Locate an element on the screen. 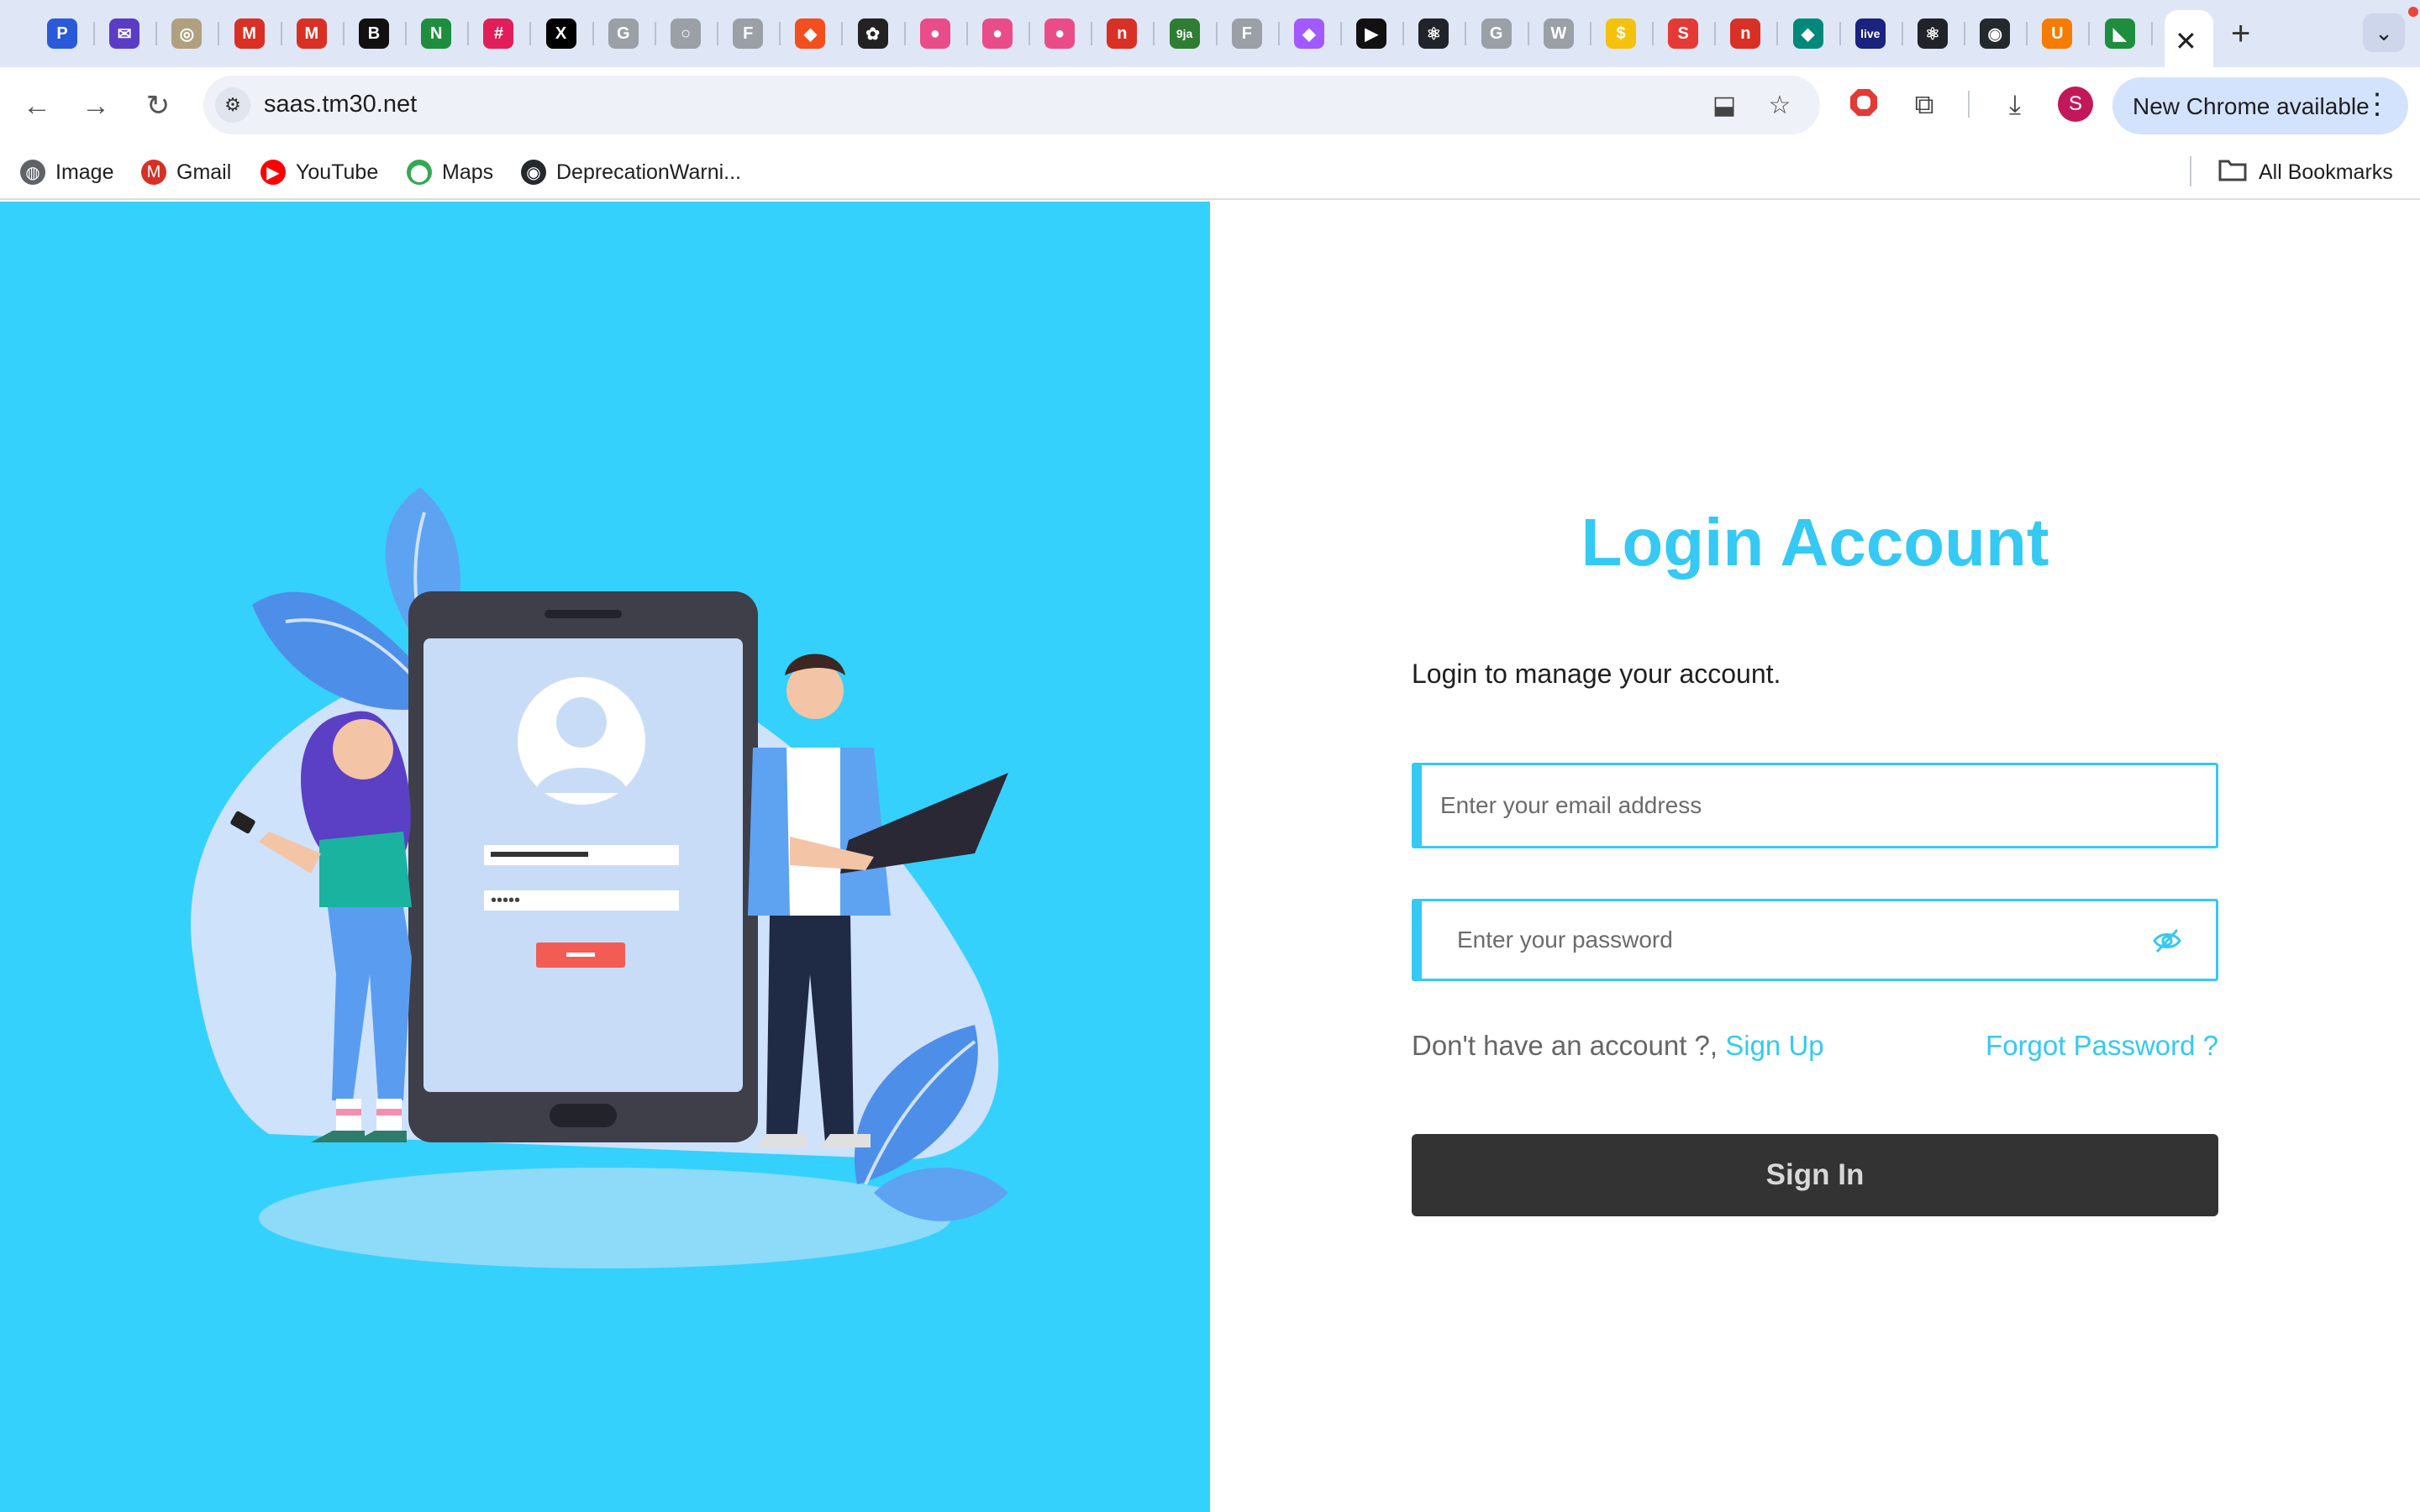 The image size is (2420, 1512). s-icon: S is located at coordinates (1683, 33).